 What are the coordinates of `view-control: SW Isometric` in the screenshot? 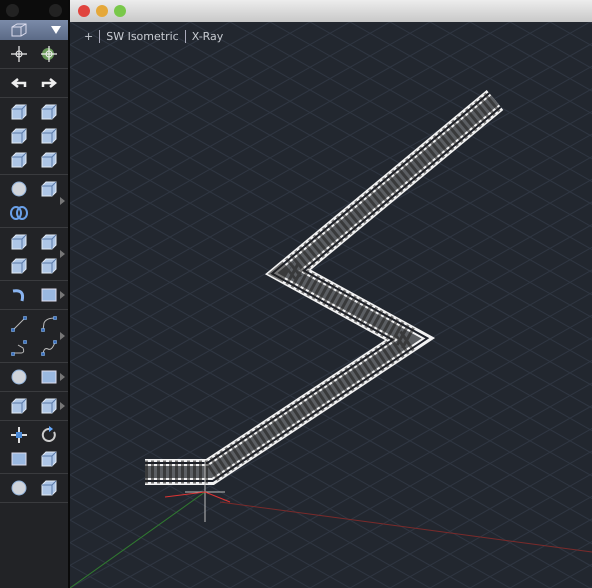 It's located at (142, 36).